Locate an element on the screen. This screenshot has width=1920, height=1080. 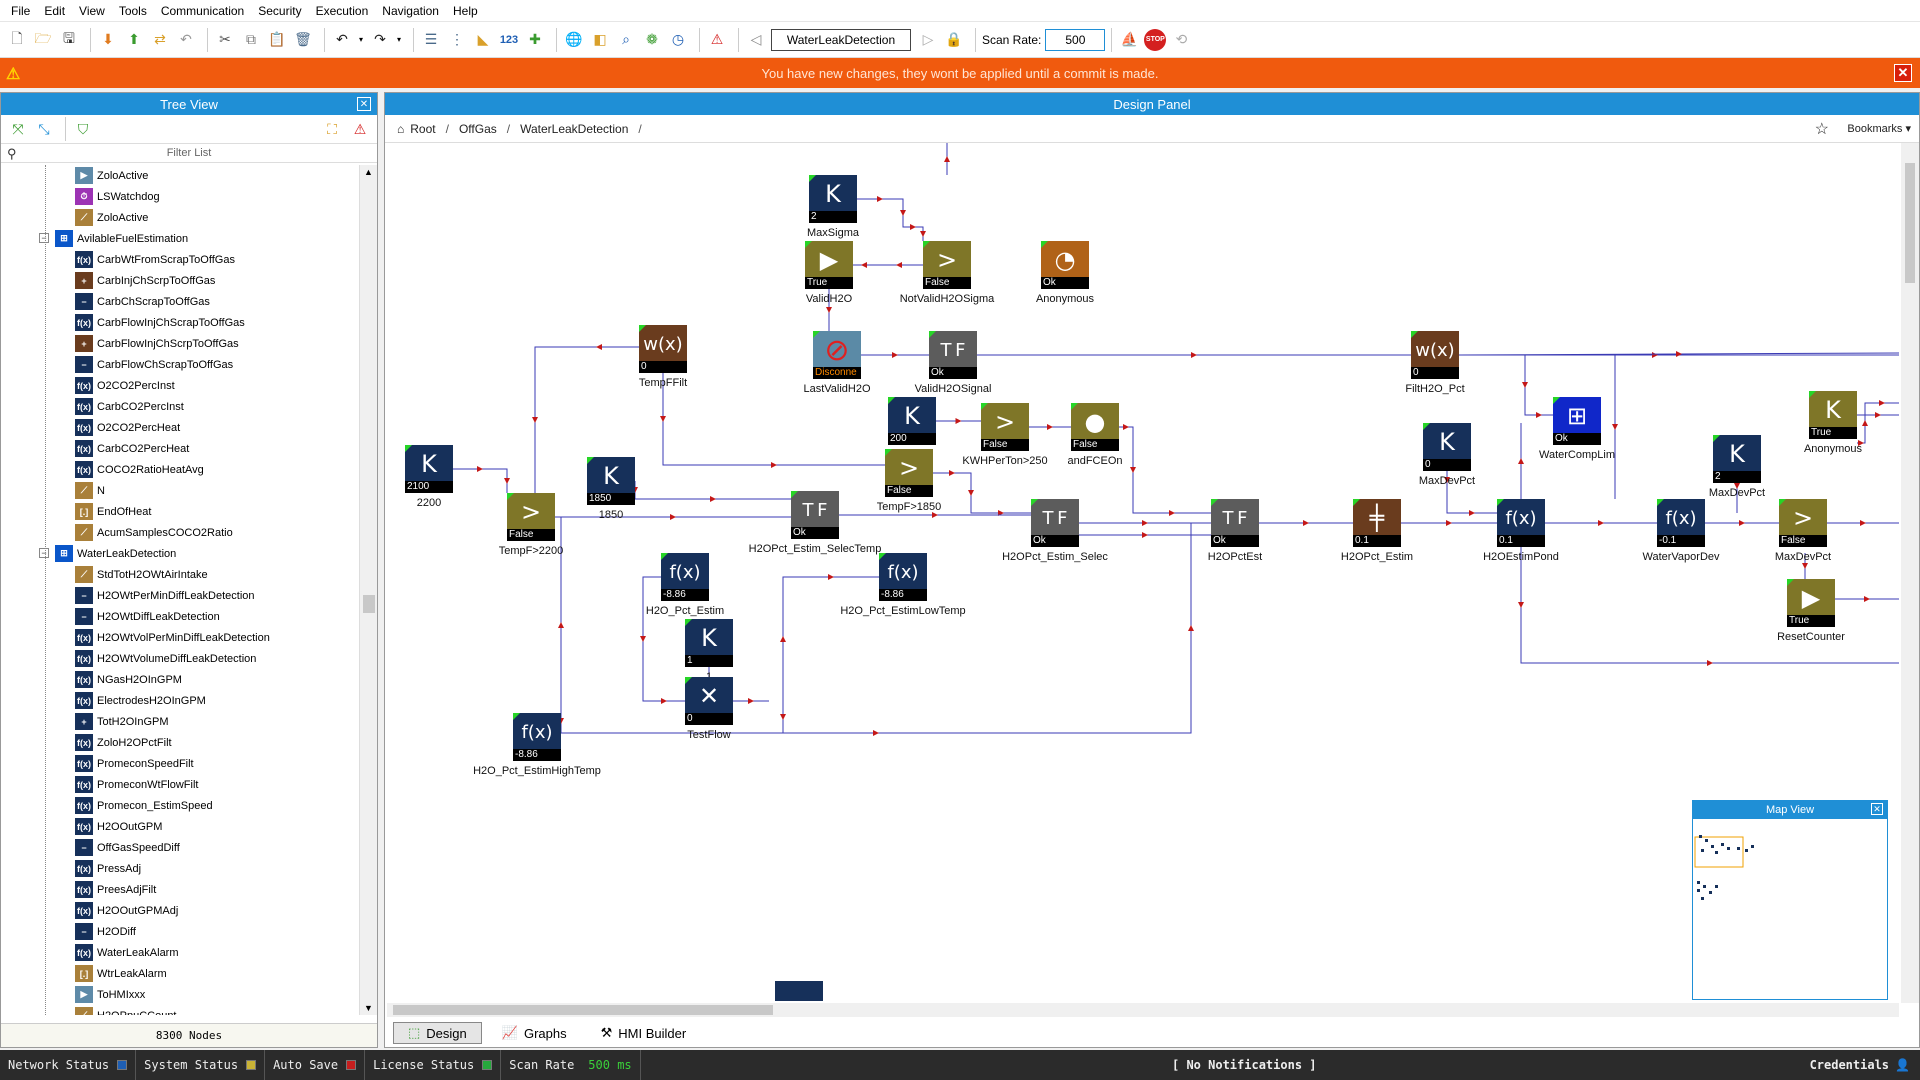
delete-icon: 🗑 is located at coordinates (303, 40).